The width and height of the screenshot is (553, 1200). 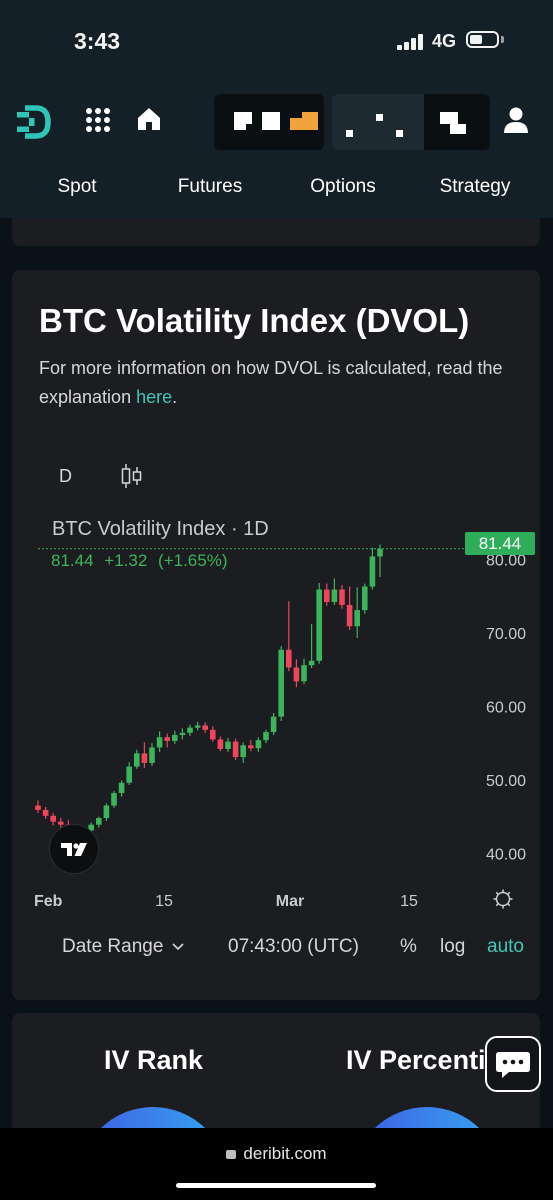 What do you see at coordinates (276, 1154) in the screenshot?
I see `url-display: deribit.com` at bounding box center [276, 1154].